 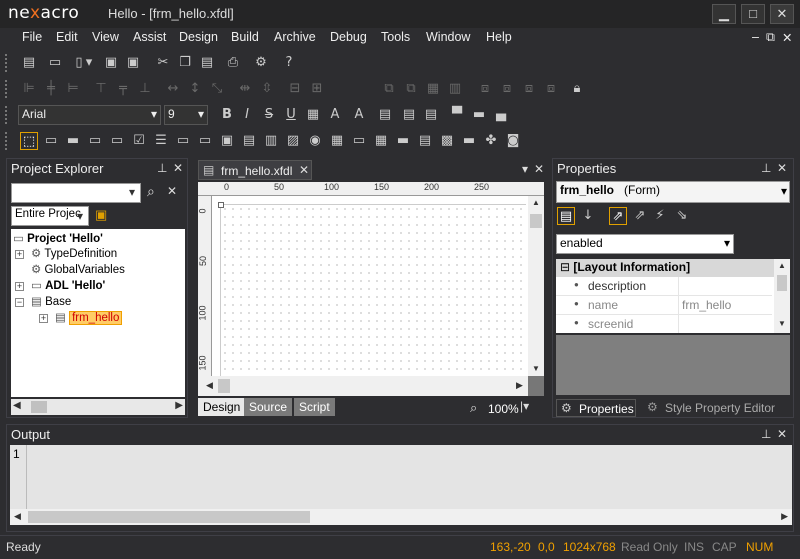 I want to click on tab-frm-hello: ▤ frm_hello.xfdl ✕, so click(x=255, y=170).